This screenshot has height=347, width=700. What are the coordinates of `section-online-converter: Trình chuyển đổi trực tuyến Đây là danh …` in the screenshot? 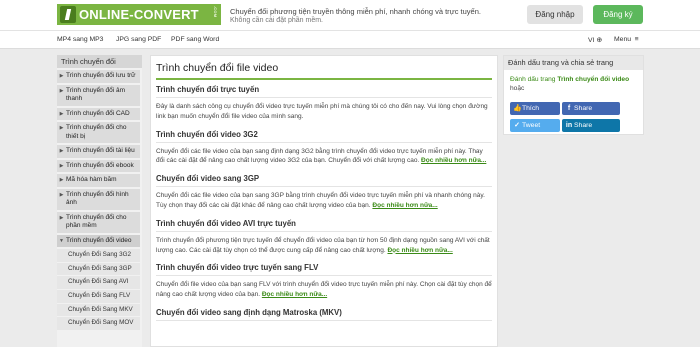 It's located at (324, 103).